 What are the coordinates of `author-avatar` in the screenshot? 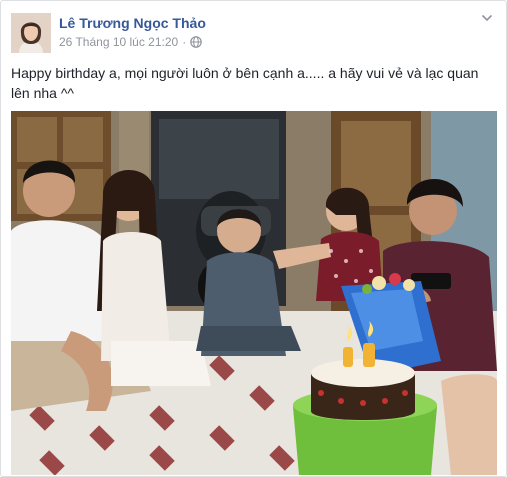 It's located at (31, 33).